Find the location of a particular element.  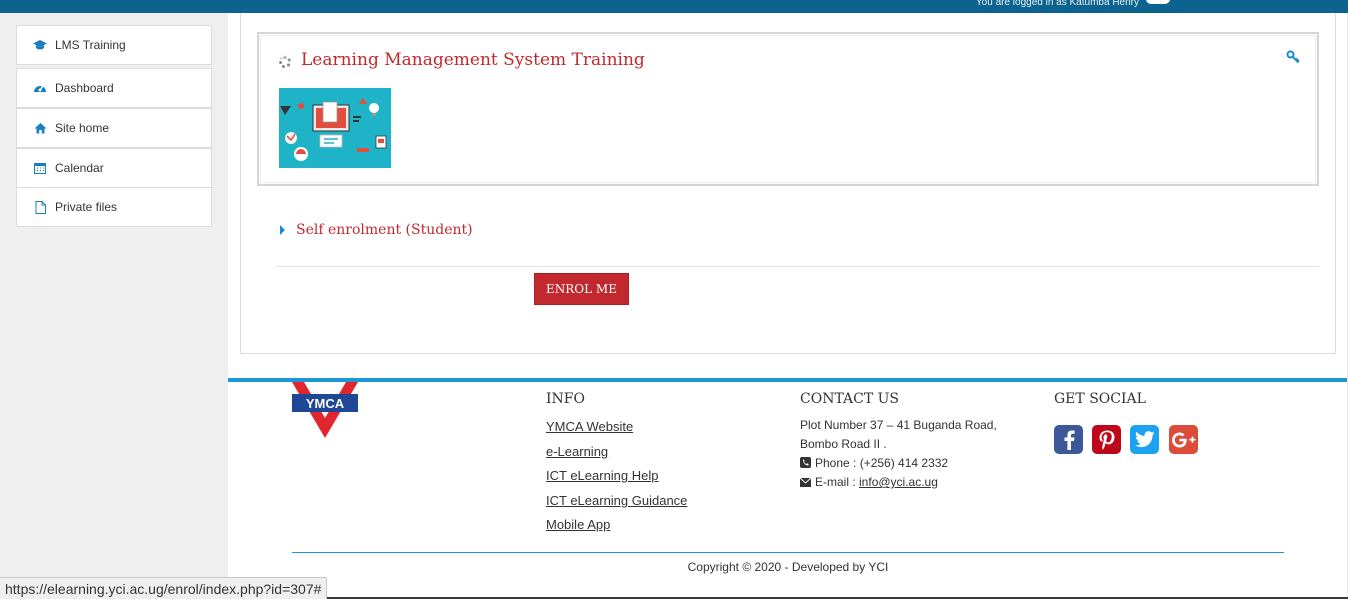

sidebar-item-private-files: Private files is located at coordinates (114, 207).